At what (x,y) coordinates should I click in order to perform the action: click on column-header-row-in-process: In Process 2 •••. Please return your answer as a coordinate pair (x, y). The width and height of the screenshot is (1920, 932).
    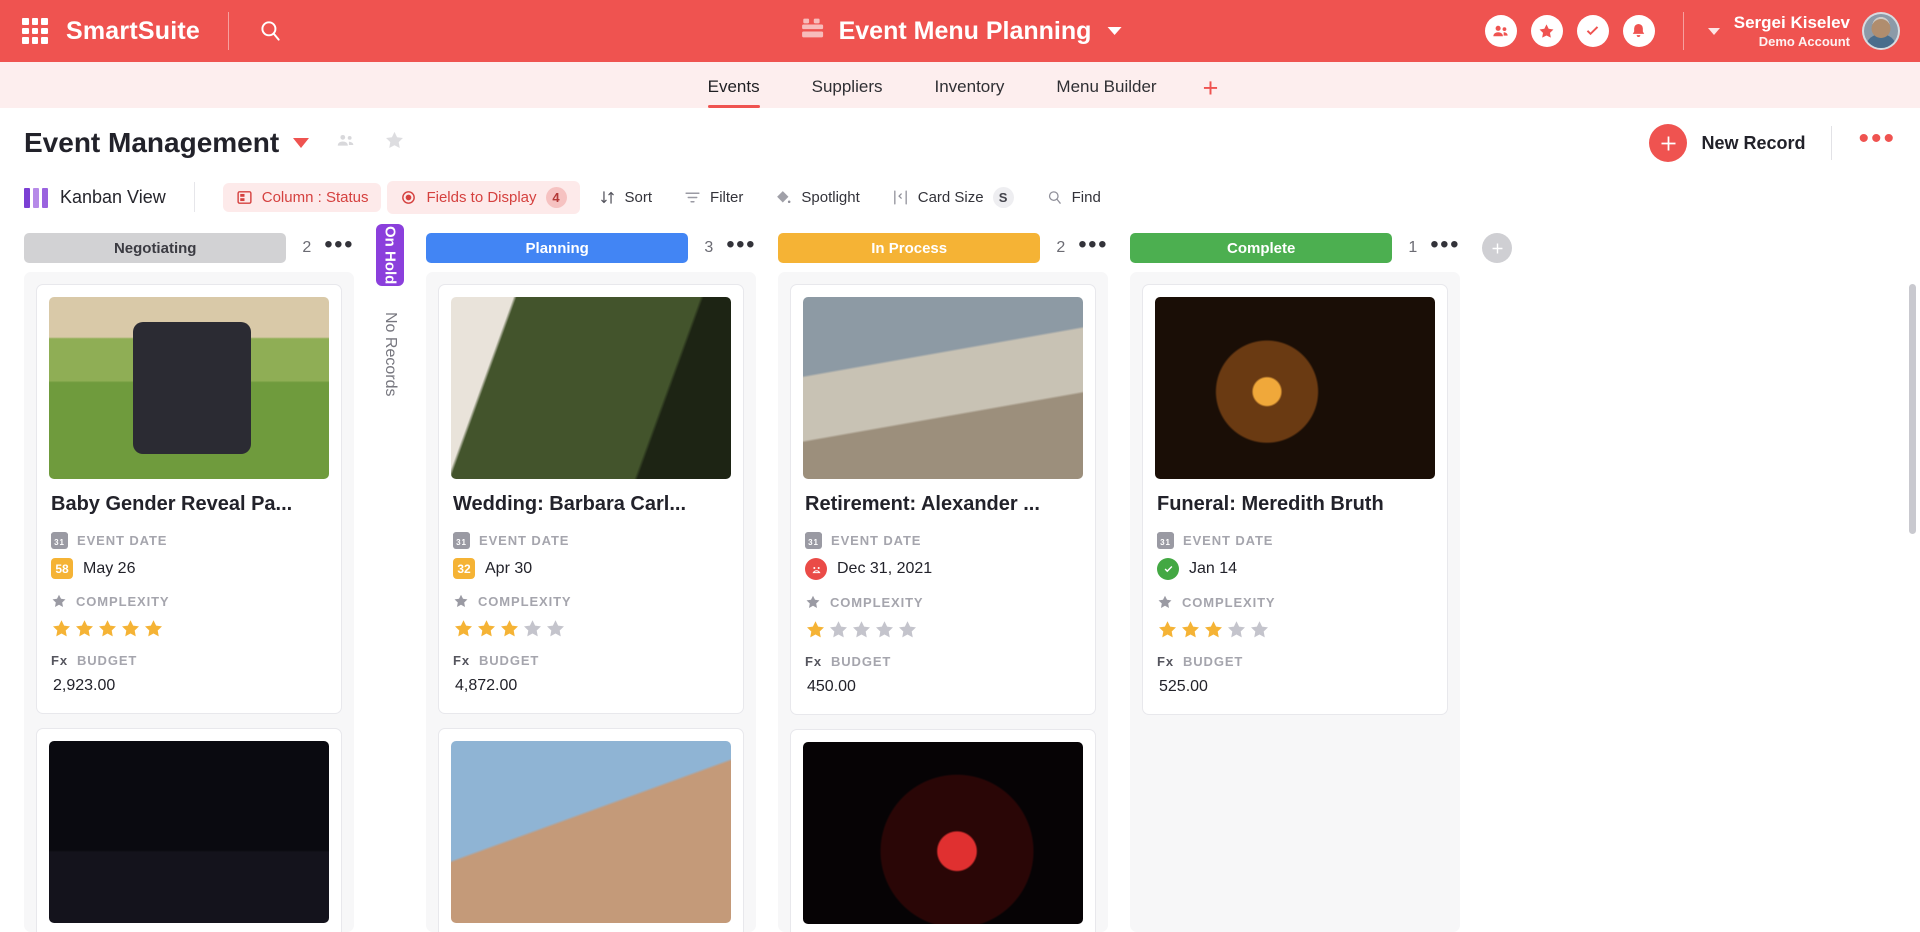
    Looking at the image, I should click on (943, 248).